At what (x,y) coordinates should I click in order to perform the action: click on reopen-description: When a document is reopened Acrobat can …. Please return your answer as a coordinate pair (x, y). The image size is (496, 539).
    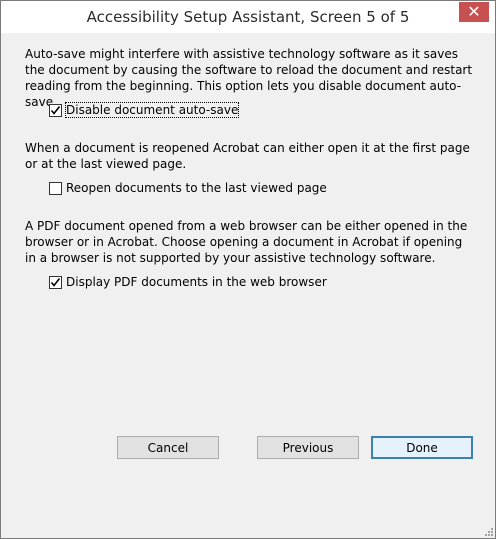
    Looking at the image, I should click on (247, 156).